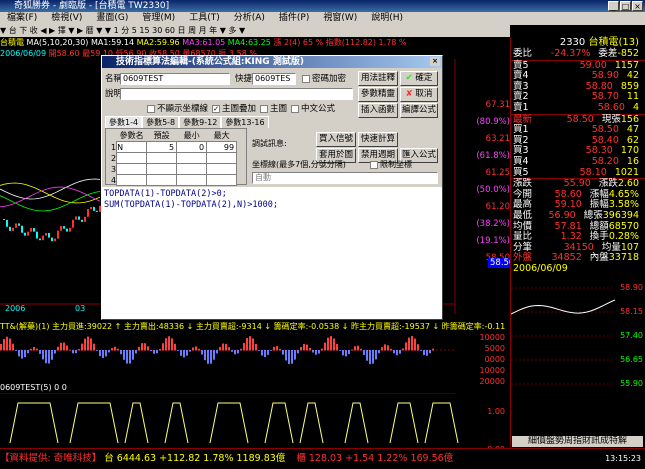 Image resolution: width=645 pixels, height=469 pixels. Describe the element at coordinates (12, 42) in the screenshot. I see `stock-name: 台積電` at that location.